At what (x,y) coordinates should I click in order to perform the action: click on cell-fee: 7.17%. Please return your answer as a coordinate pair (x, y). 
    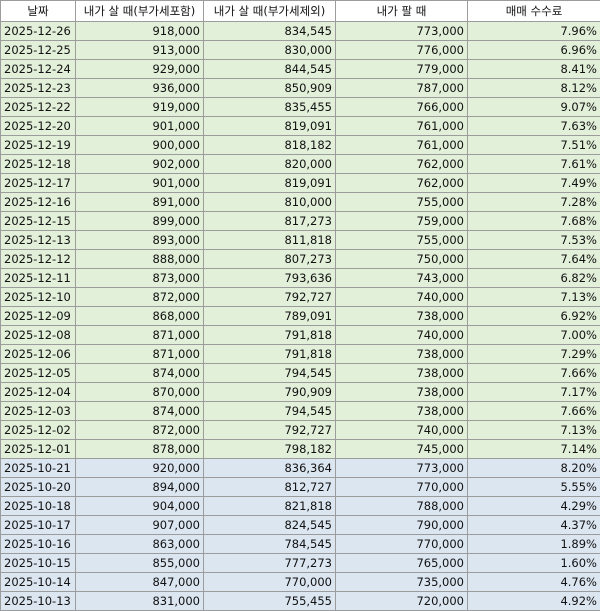
    Looking at the image, I should click on (534, 392).